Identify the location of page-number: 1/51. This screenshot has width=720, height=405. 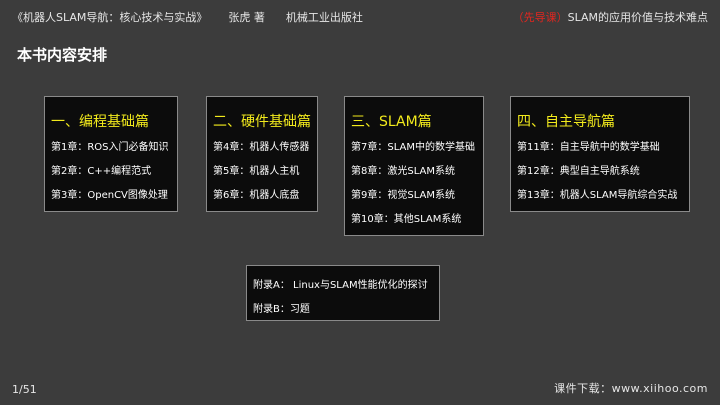
(24, 389).